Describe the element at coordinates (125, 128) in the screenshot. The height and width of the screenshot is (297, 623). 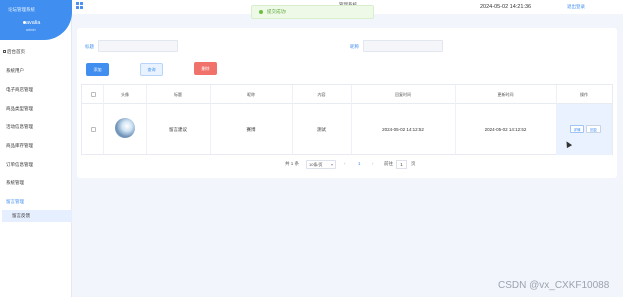
I see `row-avatar-image` at that location.